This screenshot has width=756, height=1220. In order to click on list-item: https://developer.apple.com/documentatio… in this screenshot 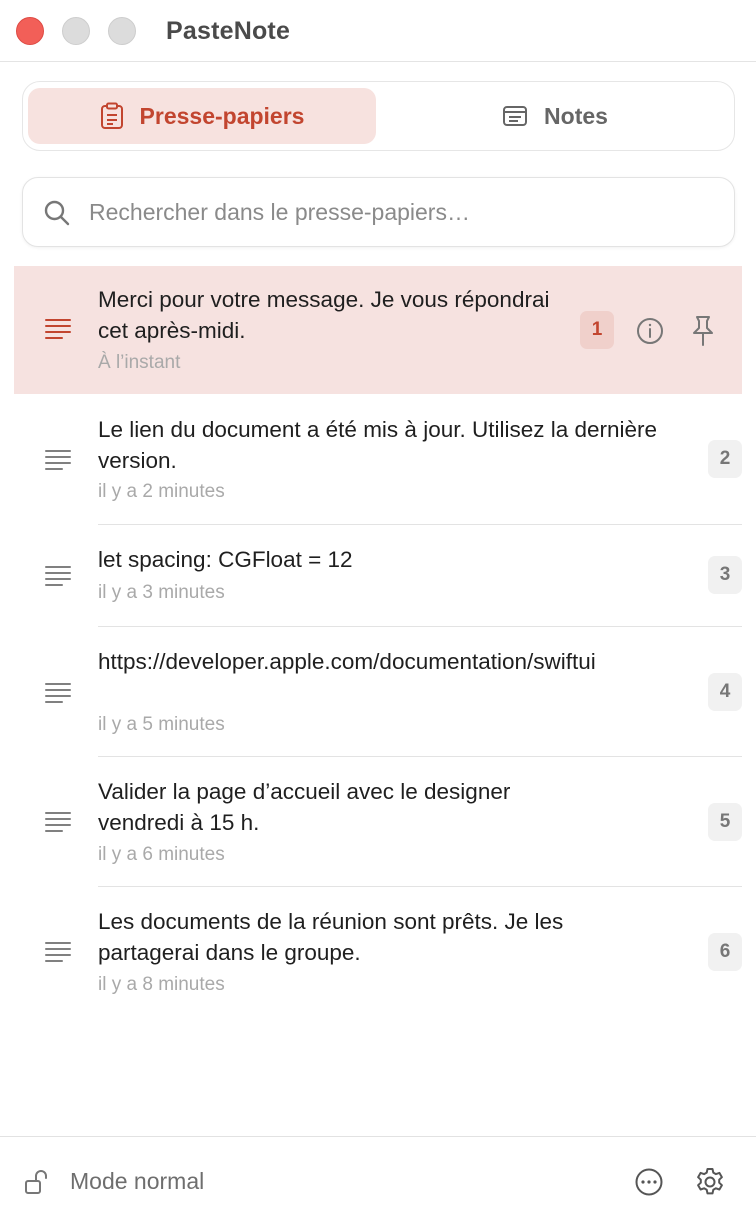, I will do `click(378, 692)`.